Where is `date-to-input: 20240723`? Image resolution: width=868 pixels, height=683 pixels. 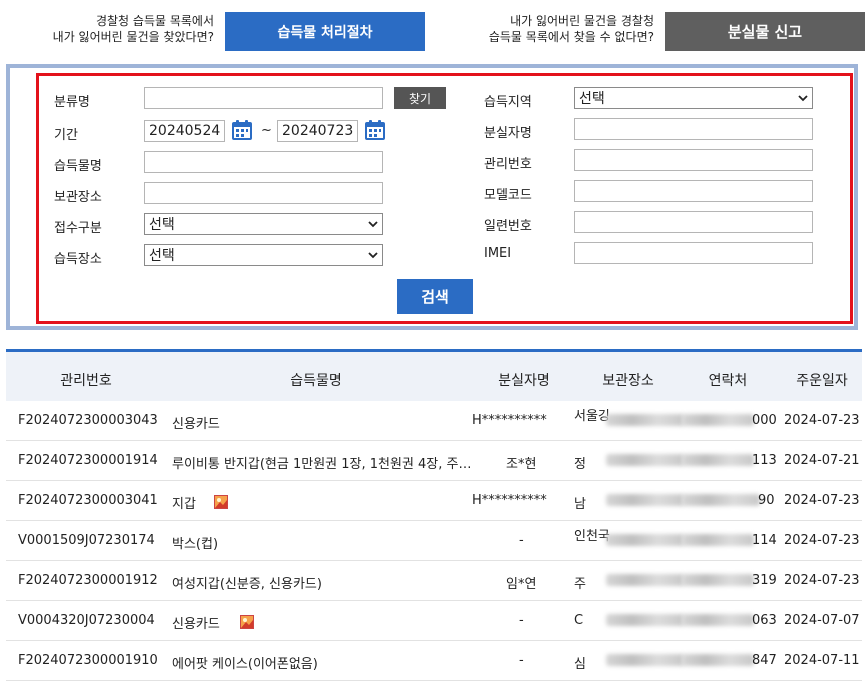
date-to-input: 20240723 is located at coordinates (317, 131).